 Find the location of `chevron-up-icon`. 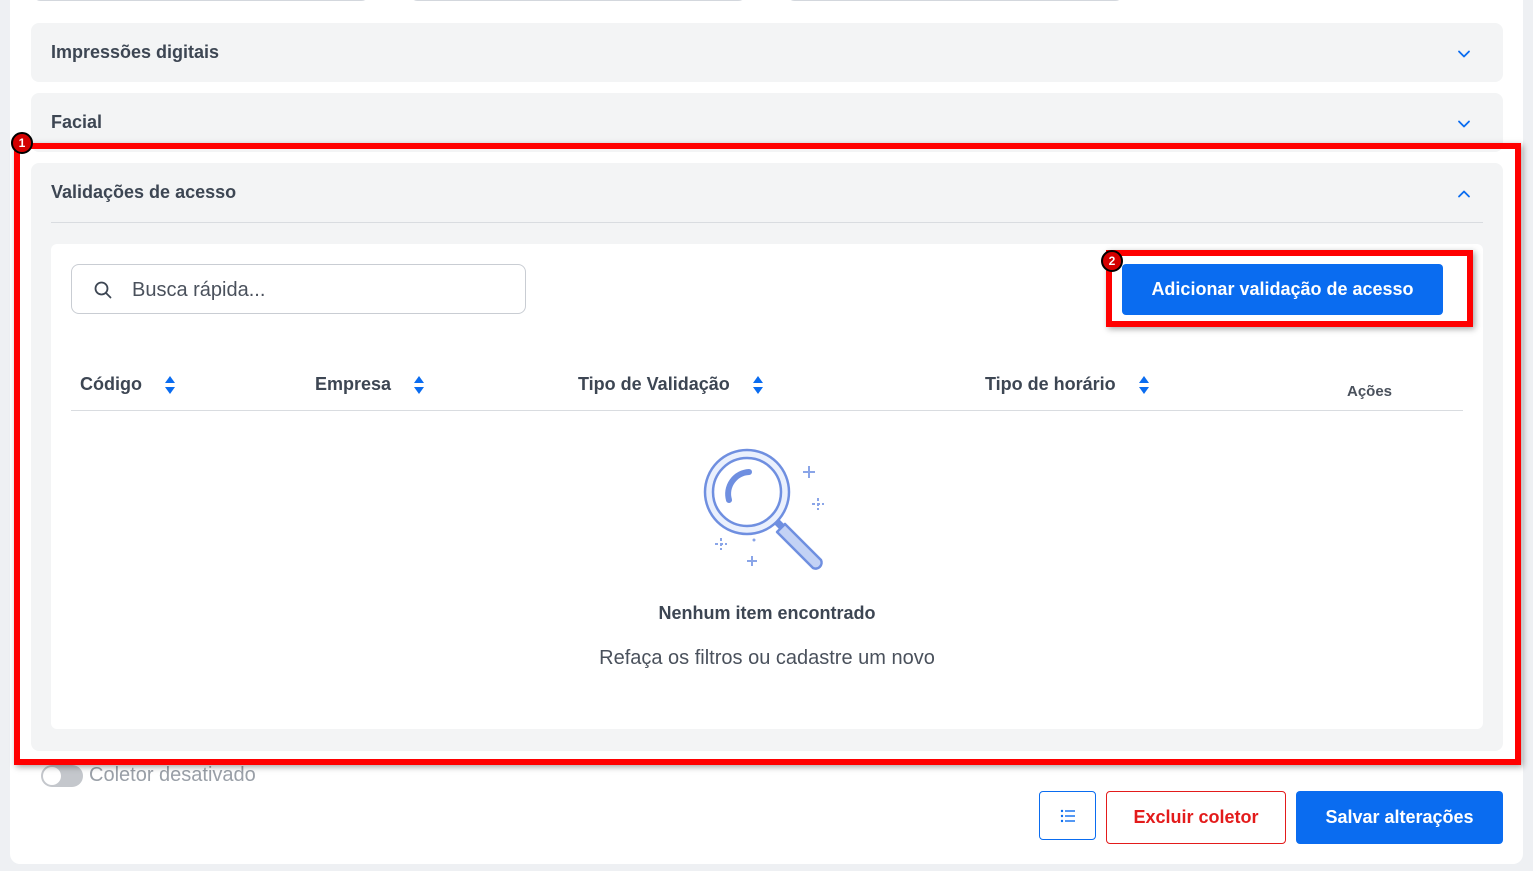

chevron-up-icon is located at coordinates (1464, 194).